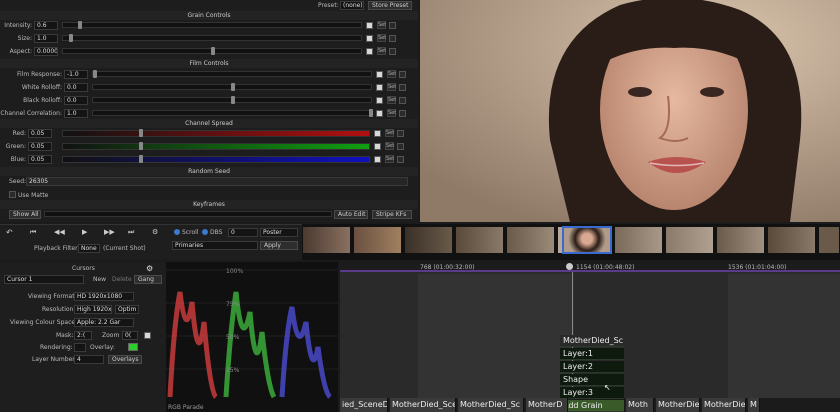  Describe the element at coordinates (364, 405) in the screenshot. I see `timeline-clip: ied_SceneD` at that location.